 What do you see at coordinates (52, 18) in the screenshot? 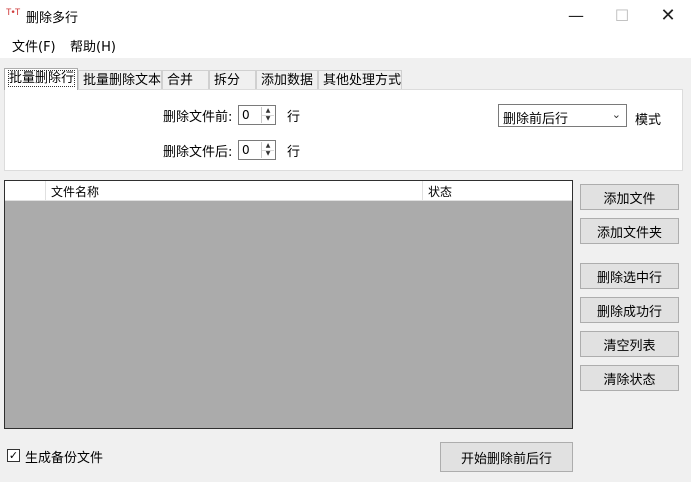
I see `window-title: 删除多行` at bounding box center [52, 18].